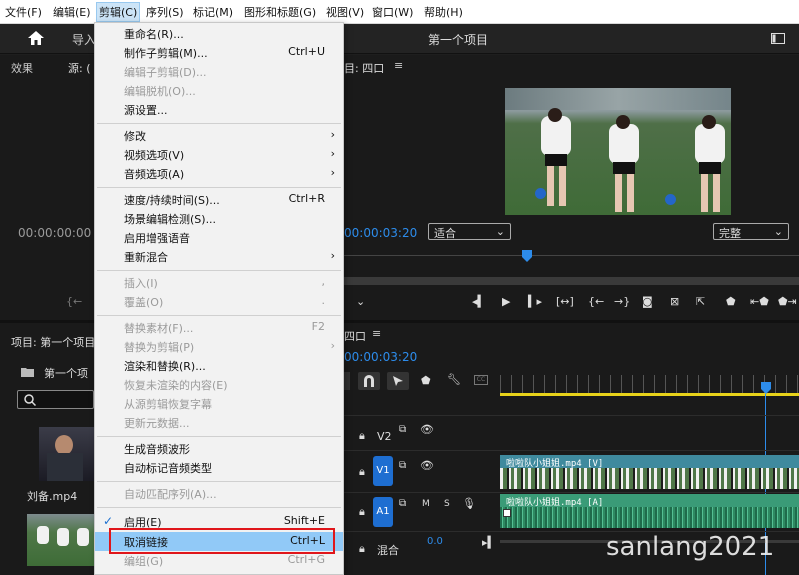 The height and width of the screenshot is (575, 799). I want to click on menu-item-replace-footage: 替换素材(F)... F2, so click(219, 327).